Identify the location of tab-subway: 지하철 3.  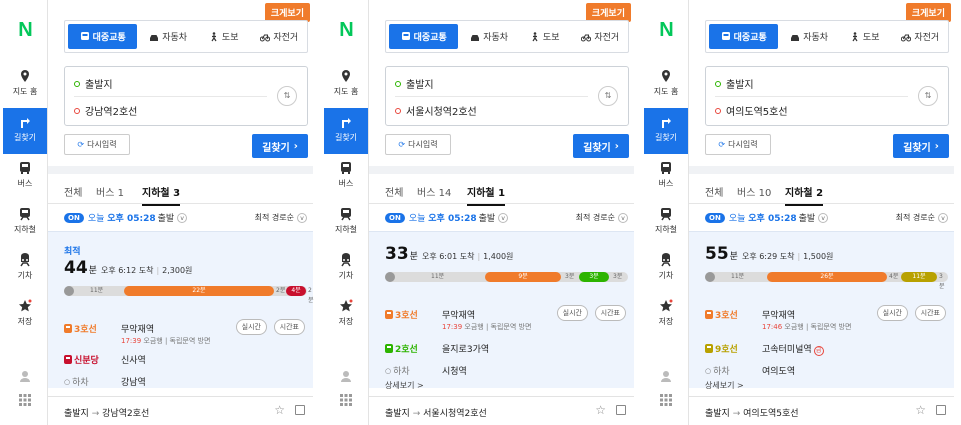
(161, 195).